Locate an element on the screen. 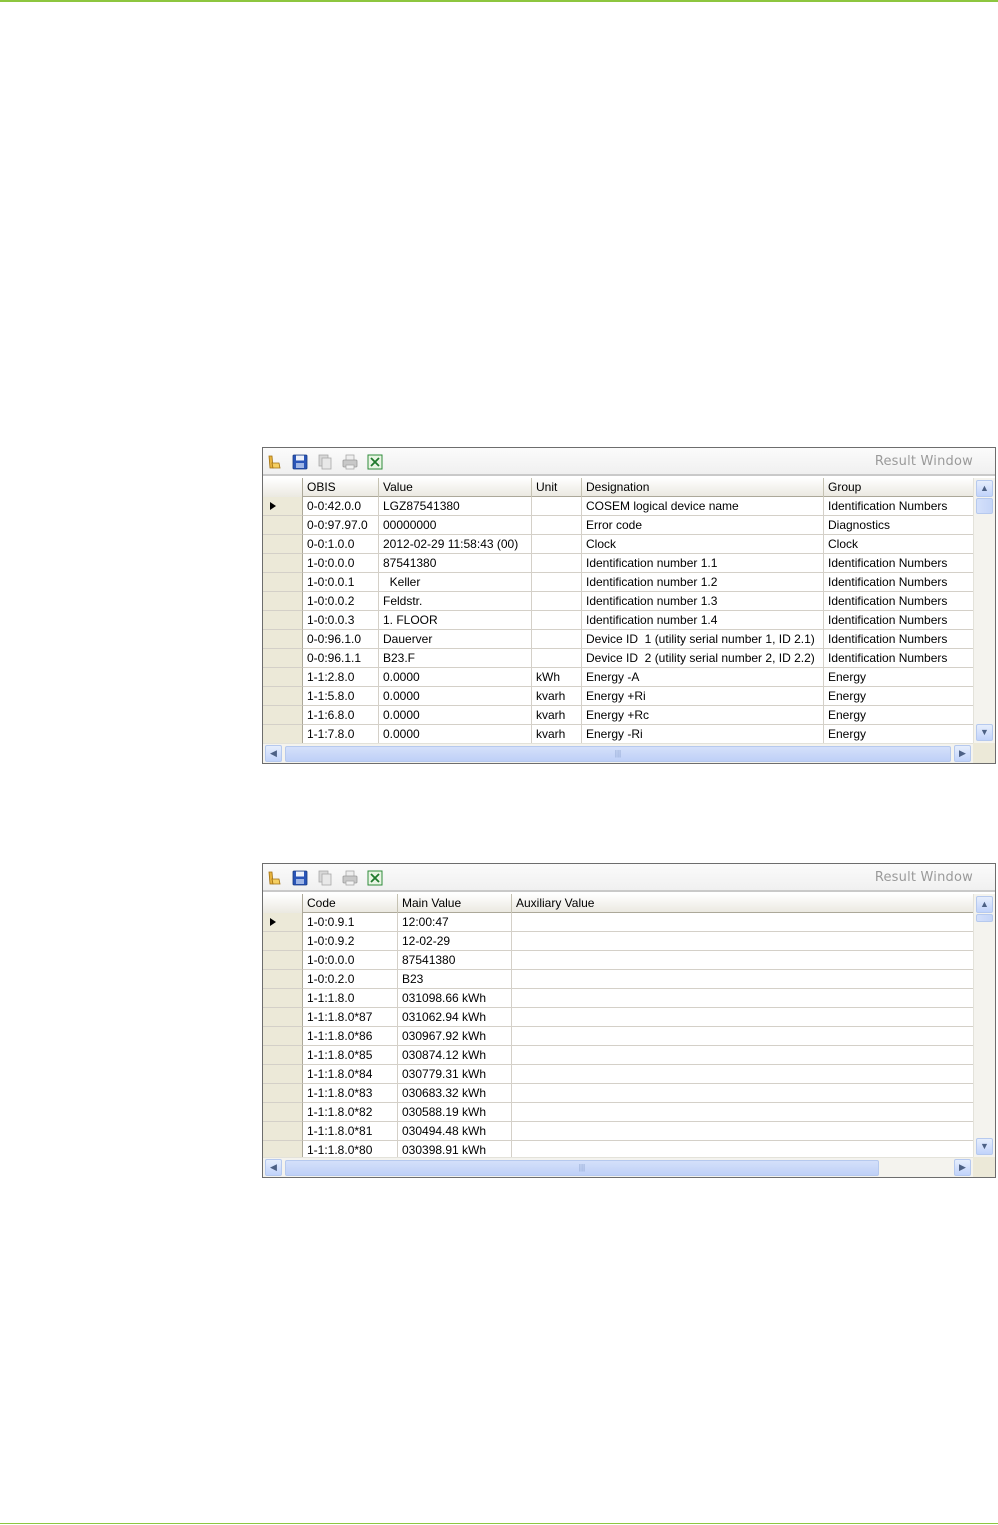 The height and width of the screenshot is (1525, 998). column-header-auxiliary-value: Auxiliary Value is located at coordinates (742, 903).